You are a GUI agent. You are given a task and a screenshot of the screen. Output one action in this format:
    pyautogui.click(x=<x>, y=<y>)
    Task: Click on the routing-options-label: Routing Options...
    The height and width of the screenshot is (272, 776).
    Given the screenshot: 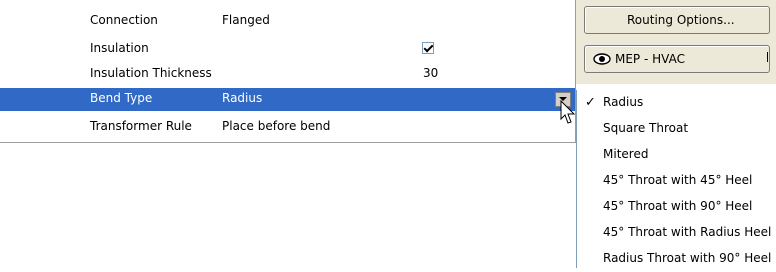 What is the action you would take?
    pyautogui.click(x=681, y=20)
    